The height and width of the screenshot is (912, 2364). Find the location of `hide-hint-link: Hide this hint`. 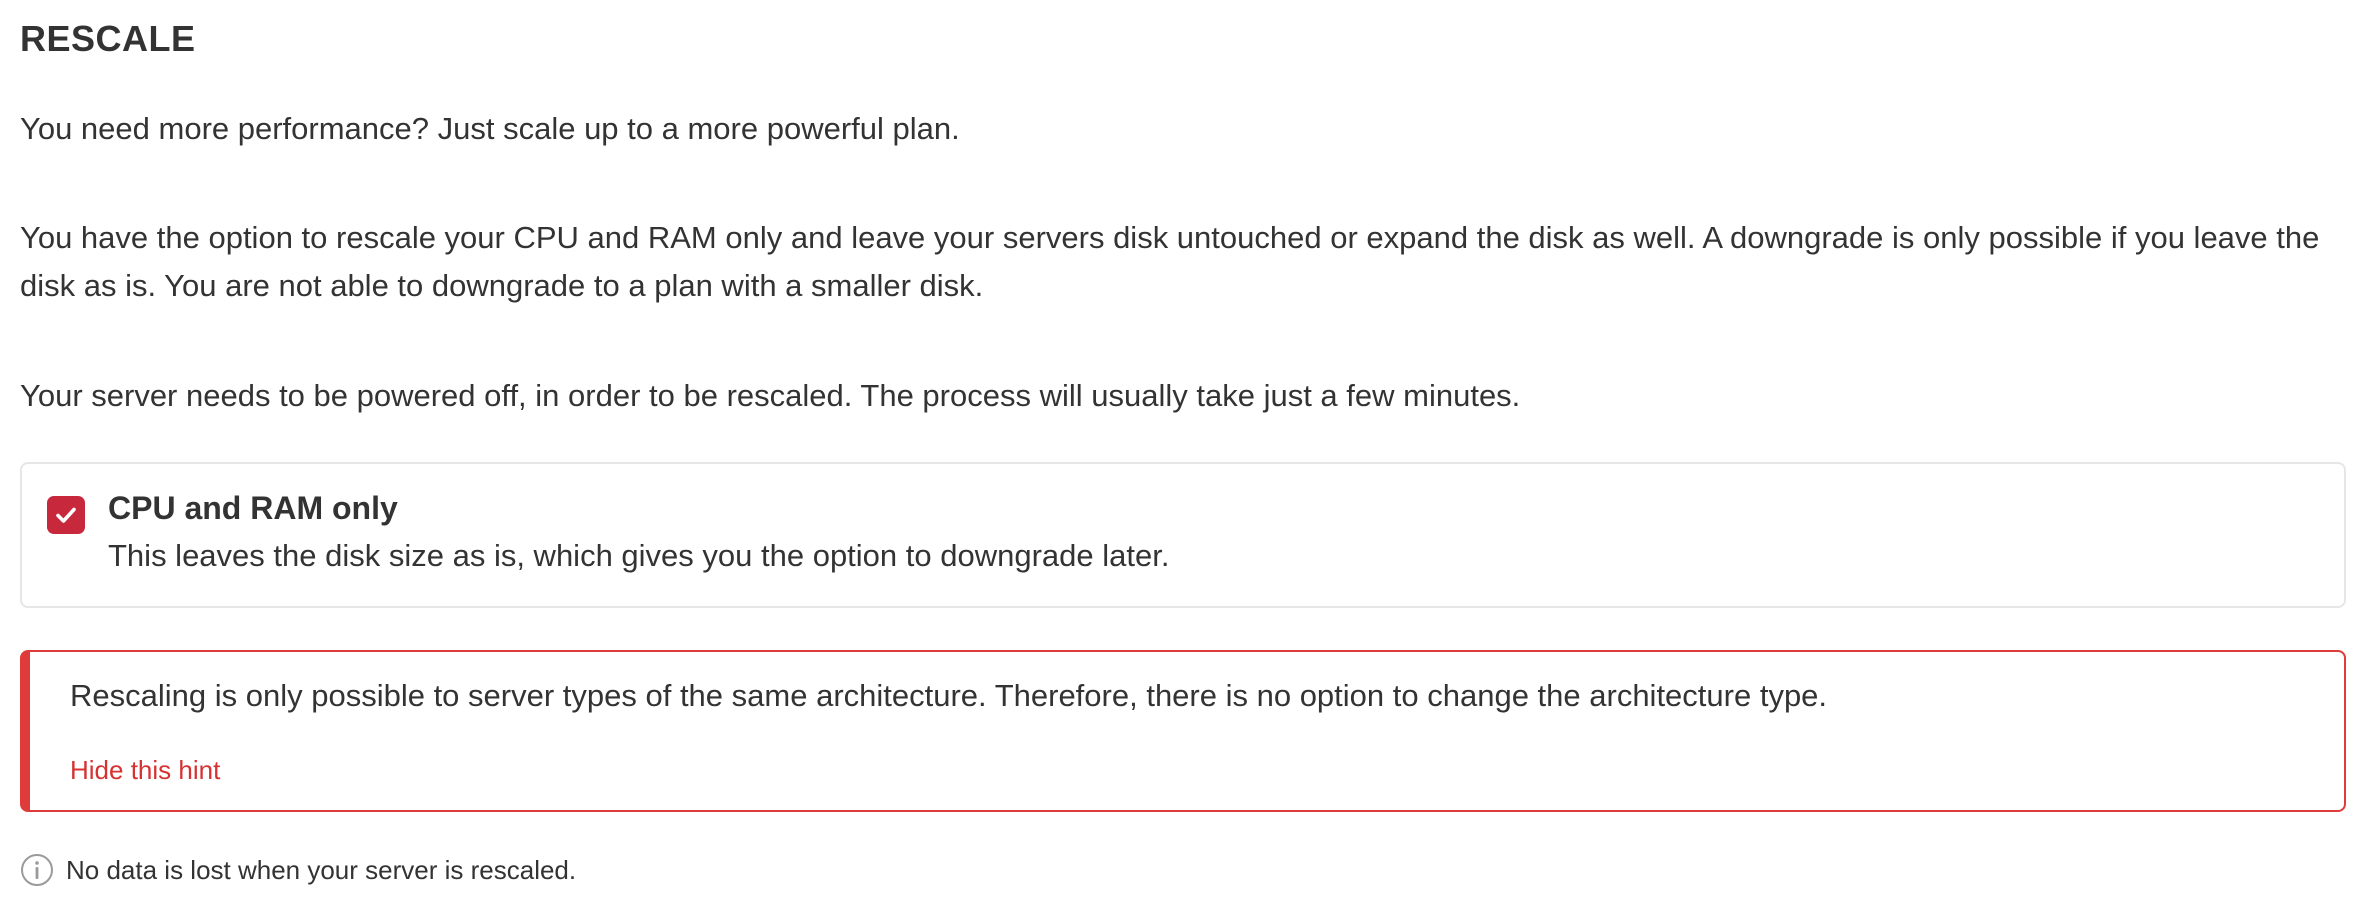

hide-hint-link: Hide this hint is located at coordinates (145, 770).